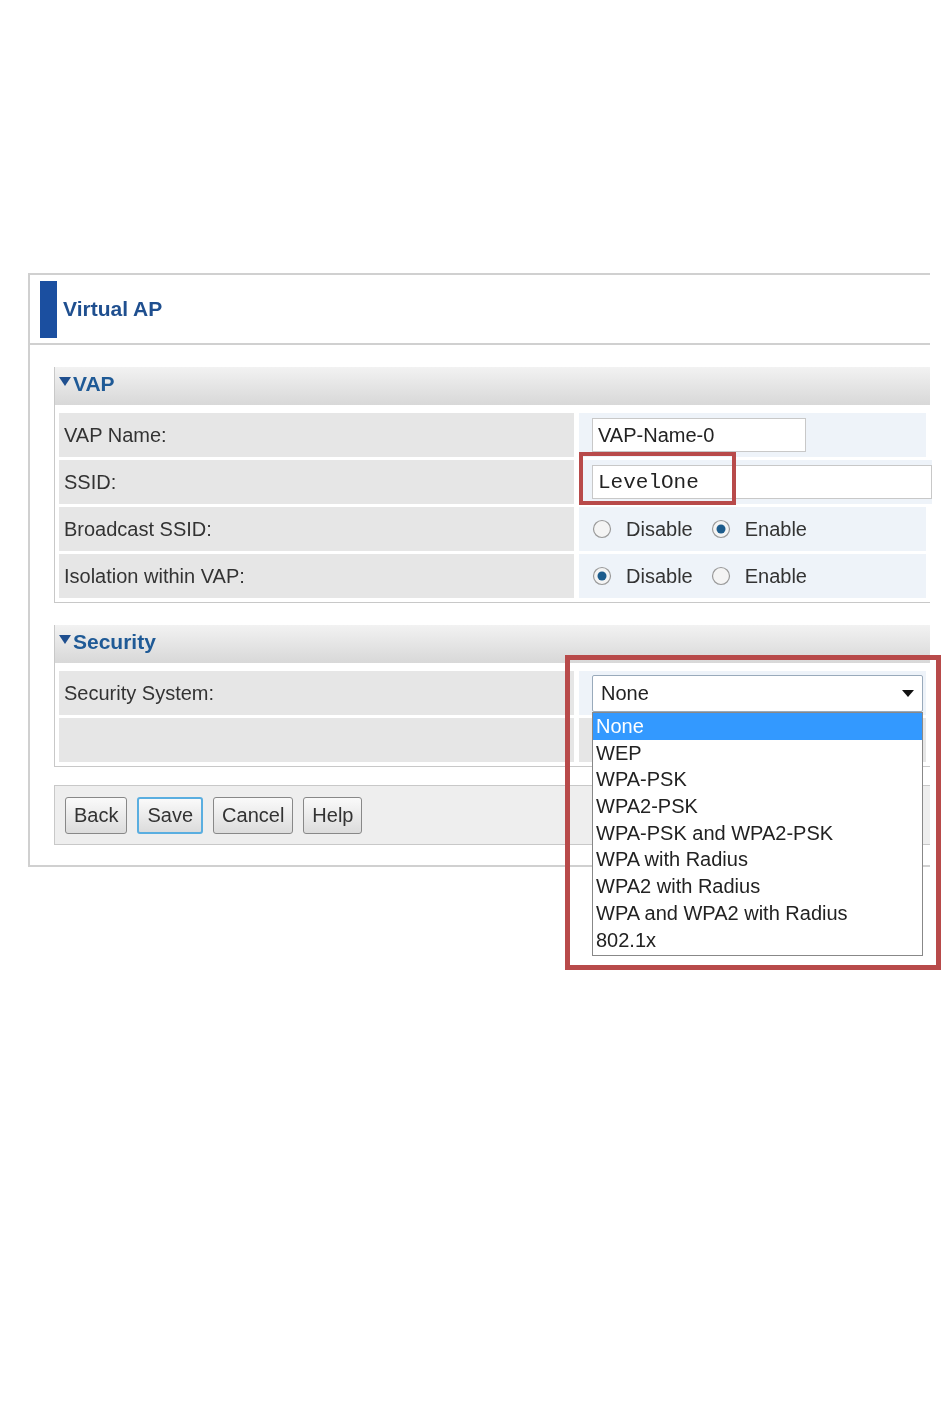  What do you see at coordinates (757, 780) in the screenshot?
I see `dropdown-option: WPA-PSK` at bounding box center [757, 780].